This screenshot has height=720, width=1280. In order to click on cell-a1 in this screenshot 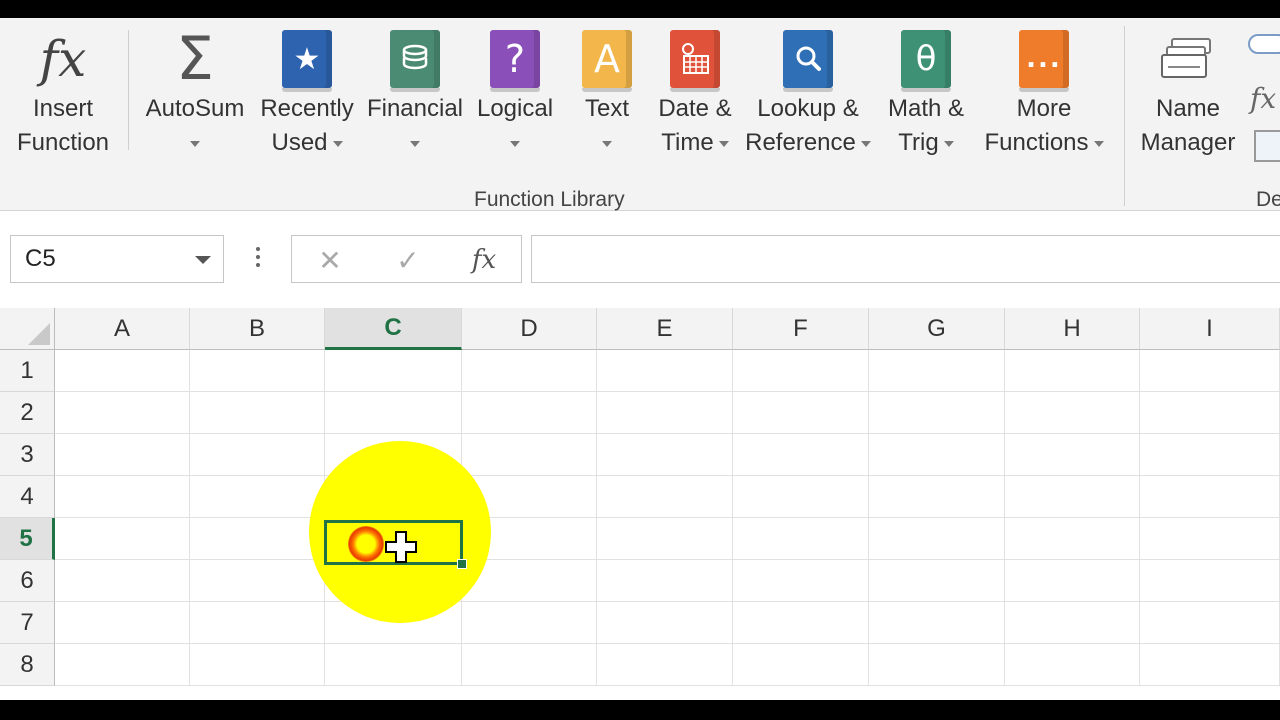, I will do `click(122, 371)`.